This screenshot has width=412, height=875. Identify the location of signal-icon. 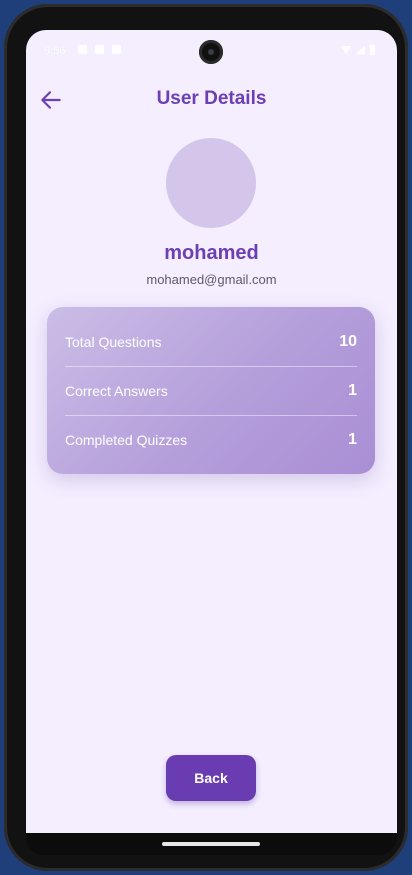
(360, 50).